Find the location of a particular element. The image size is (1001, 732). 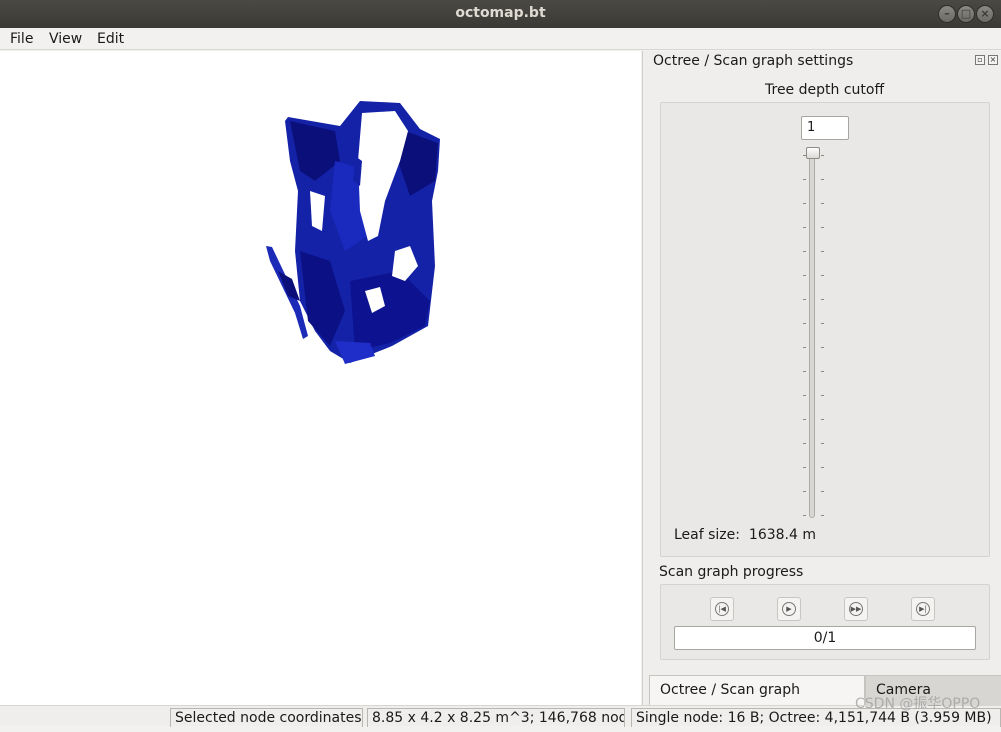

tree-depth-label: Tree depth cutoff is located at coordinates (825, 90).